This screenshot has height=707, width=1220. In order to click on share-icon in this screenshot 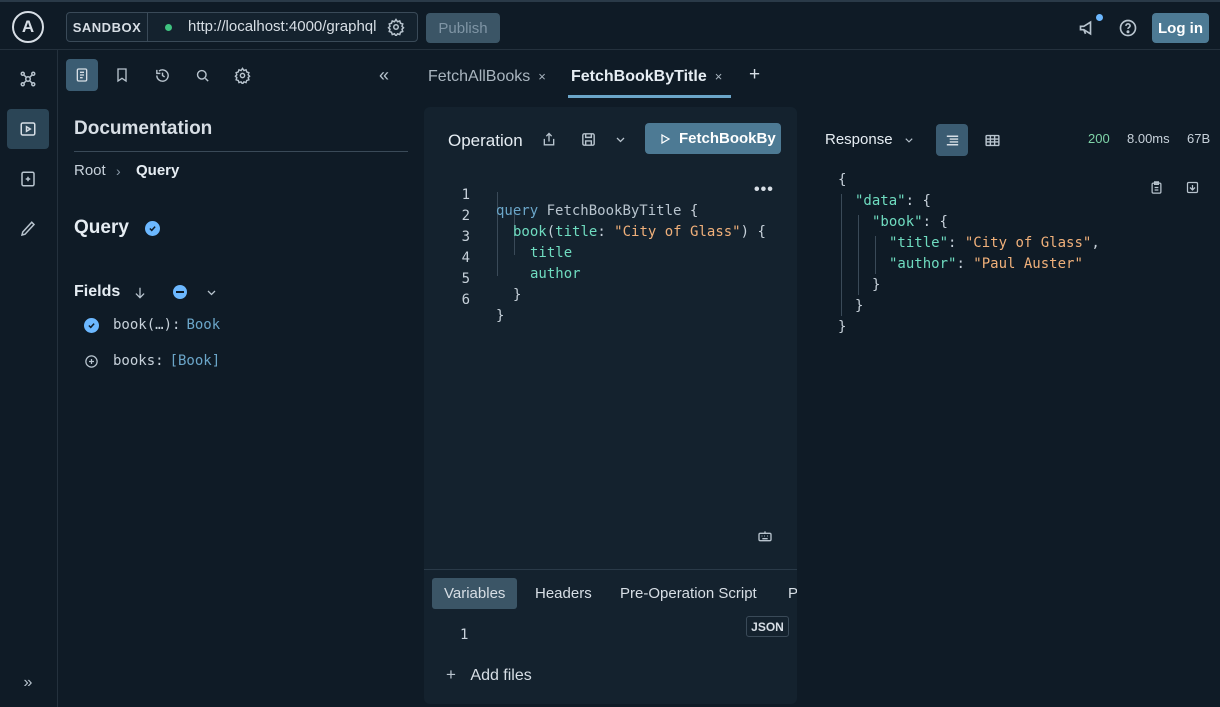, I will do `click(549, 139)`.